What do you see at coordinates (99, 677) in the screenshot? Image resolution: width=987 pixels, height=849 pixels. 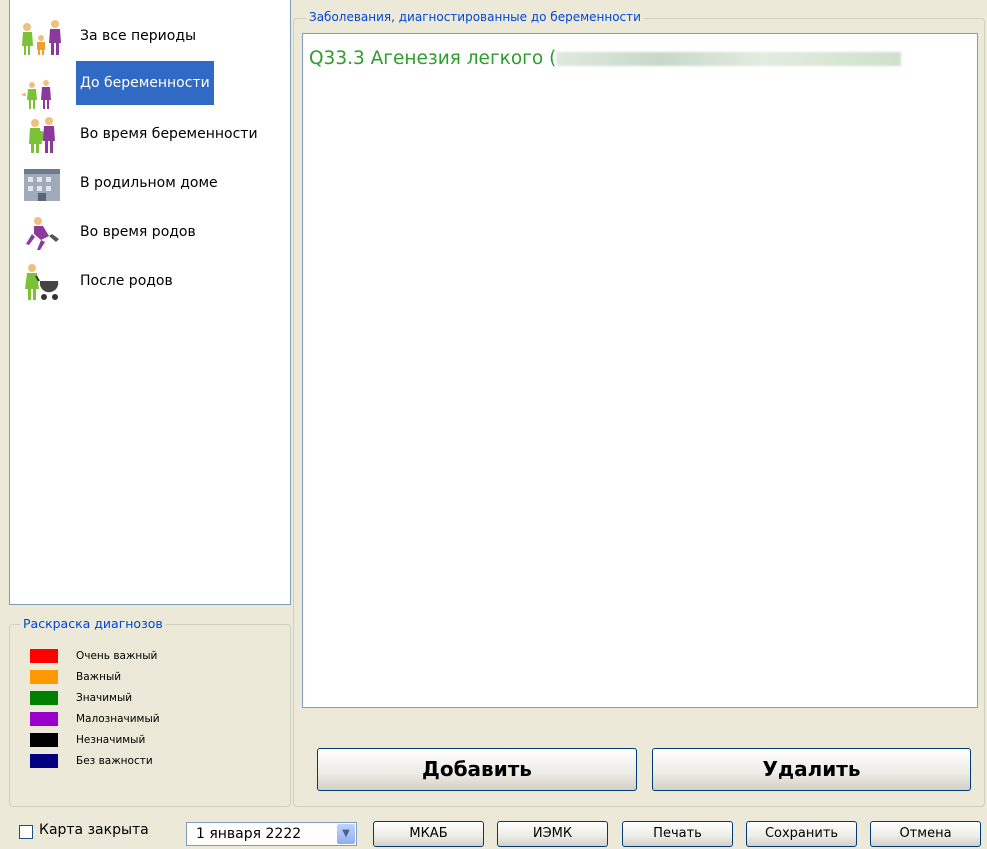 I see `legend-label: Важный` at bounding box center [99, 677].